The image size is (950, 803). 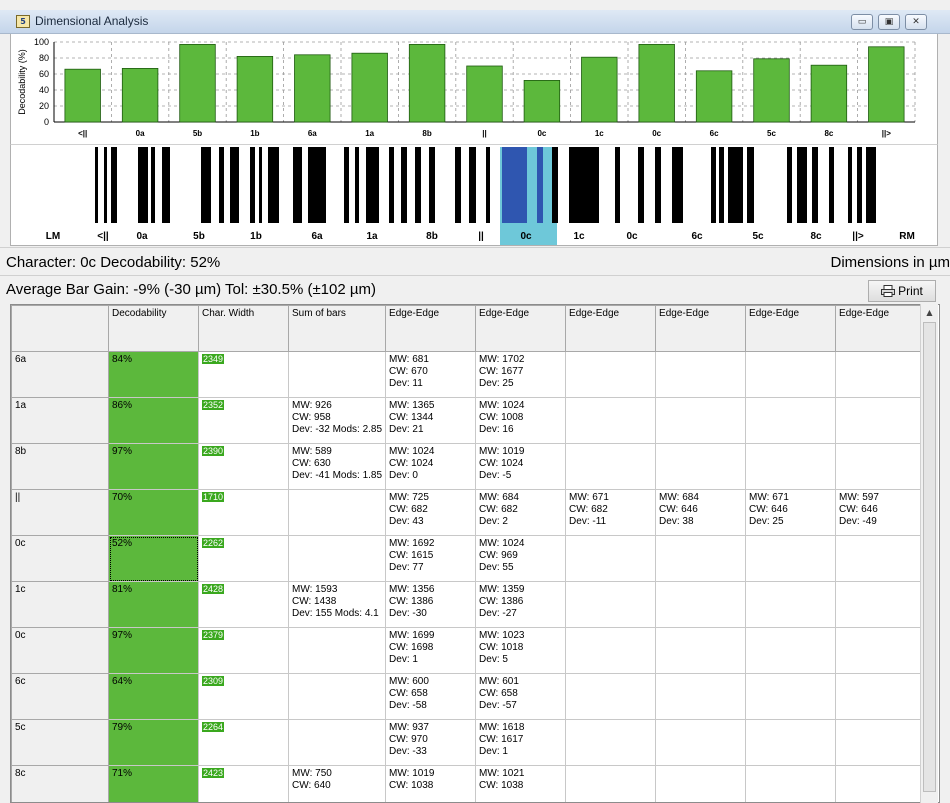 I want to click on header-decodability: Decodability, so click(x=153, y=328).